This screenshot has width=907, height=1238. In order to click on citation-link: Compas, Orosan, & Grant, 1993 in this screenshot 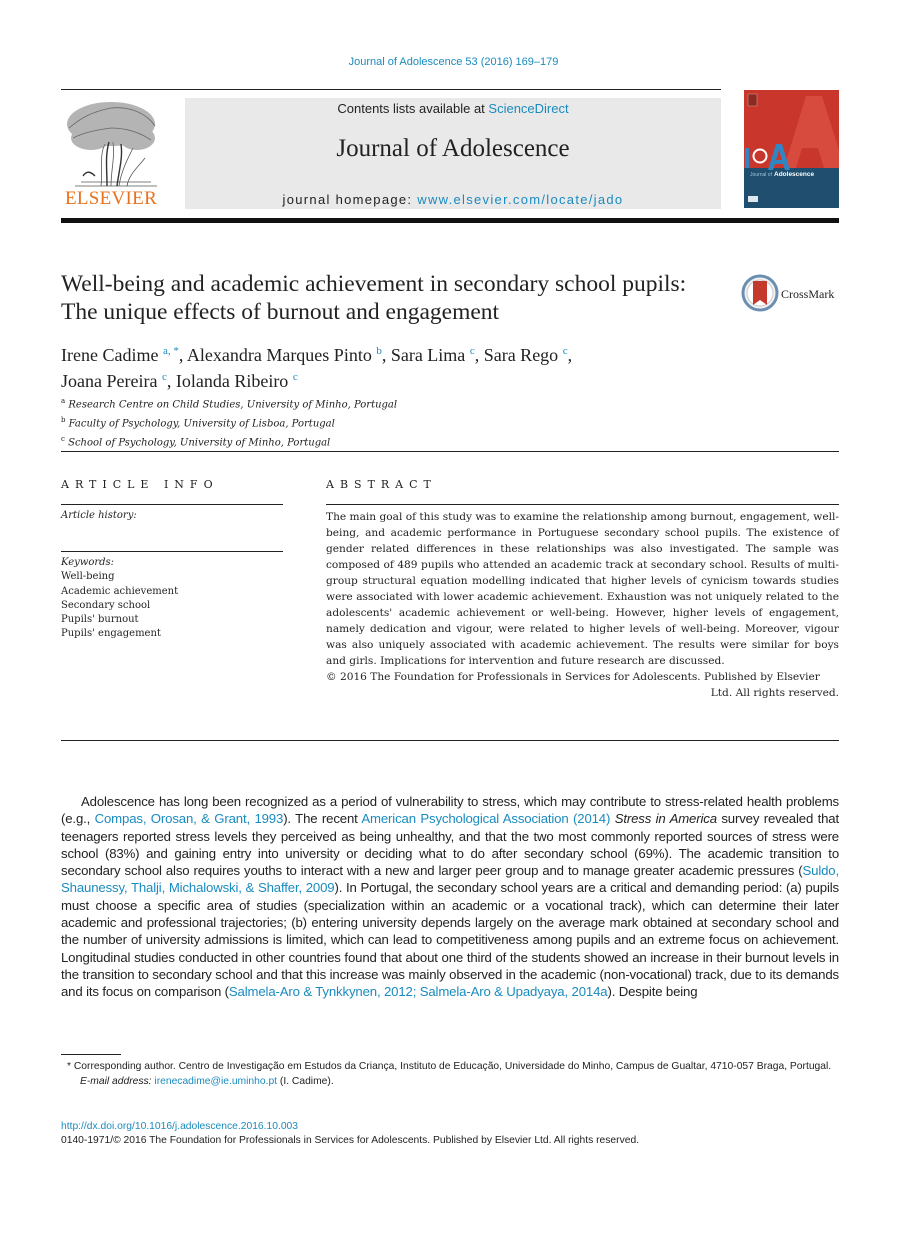, I will do `click(189, 818)`.